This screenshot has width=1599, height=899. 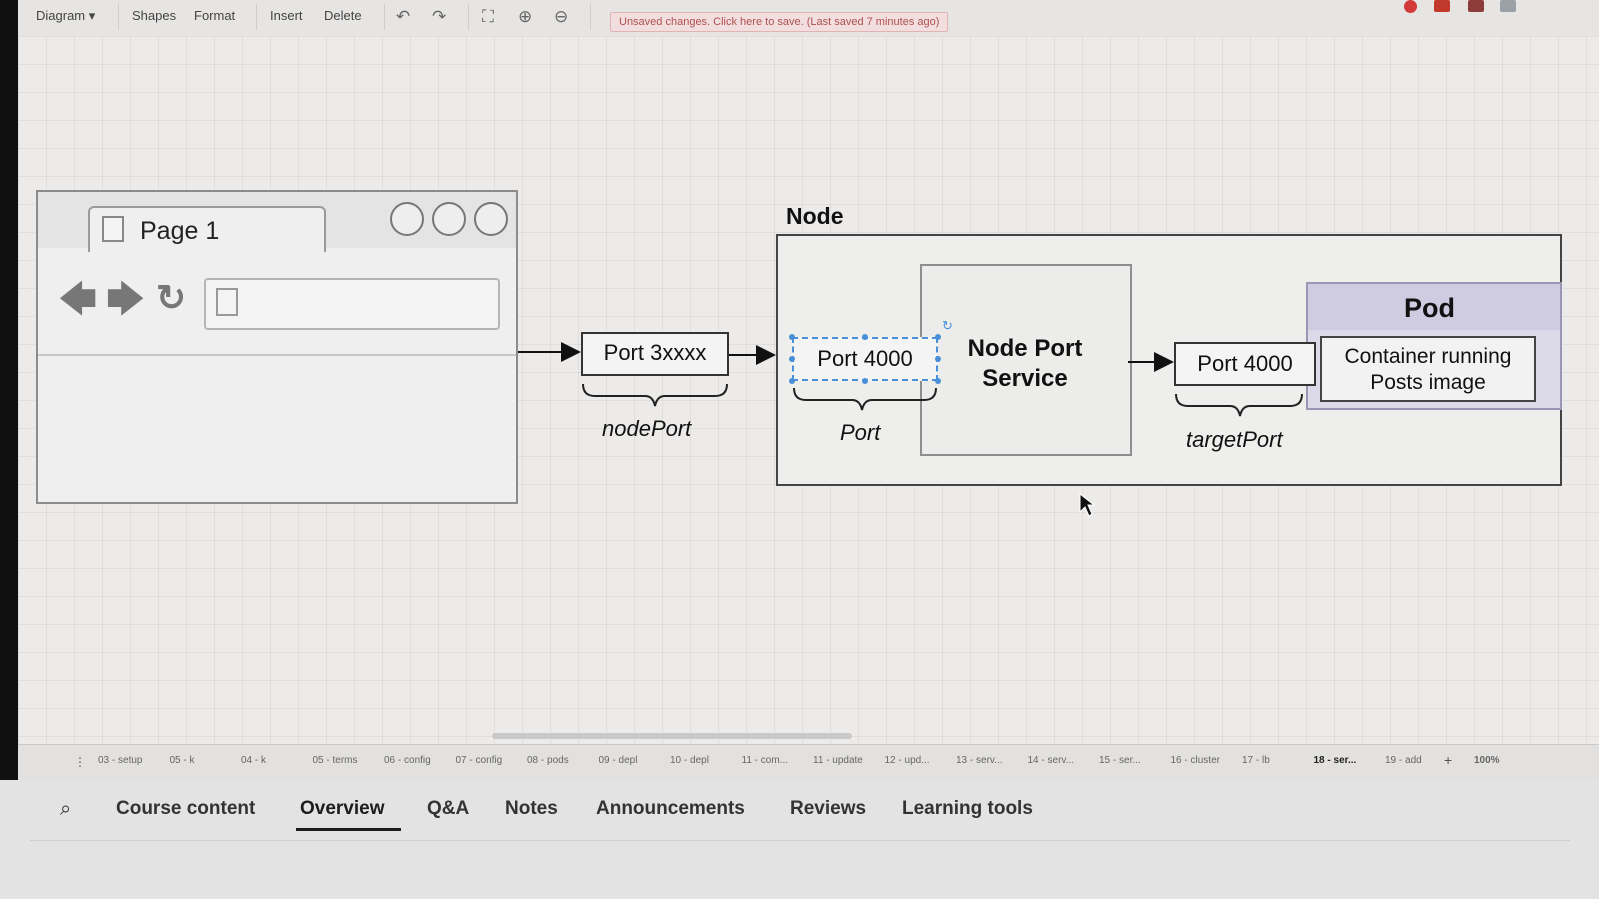 I want to click on targetport-brace, so click(x=1239, y=405).